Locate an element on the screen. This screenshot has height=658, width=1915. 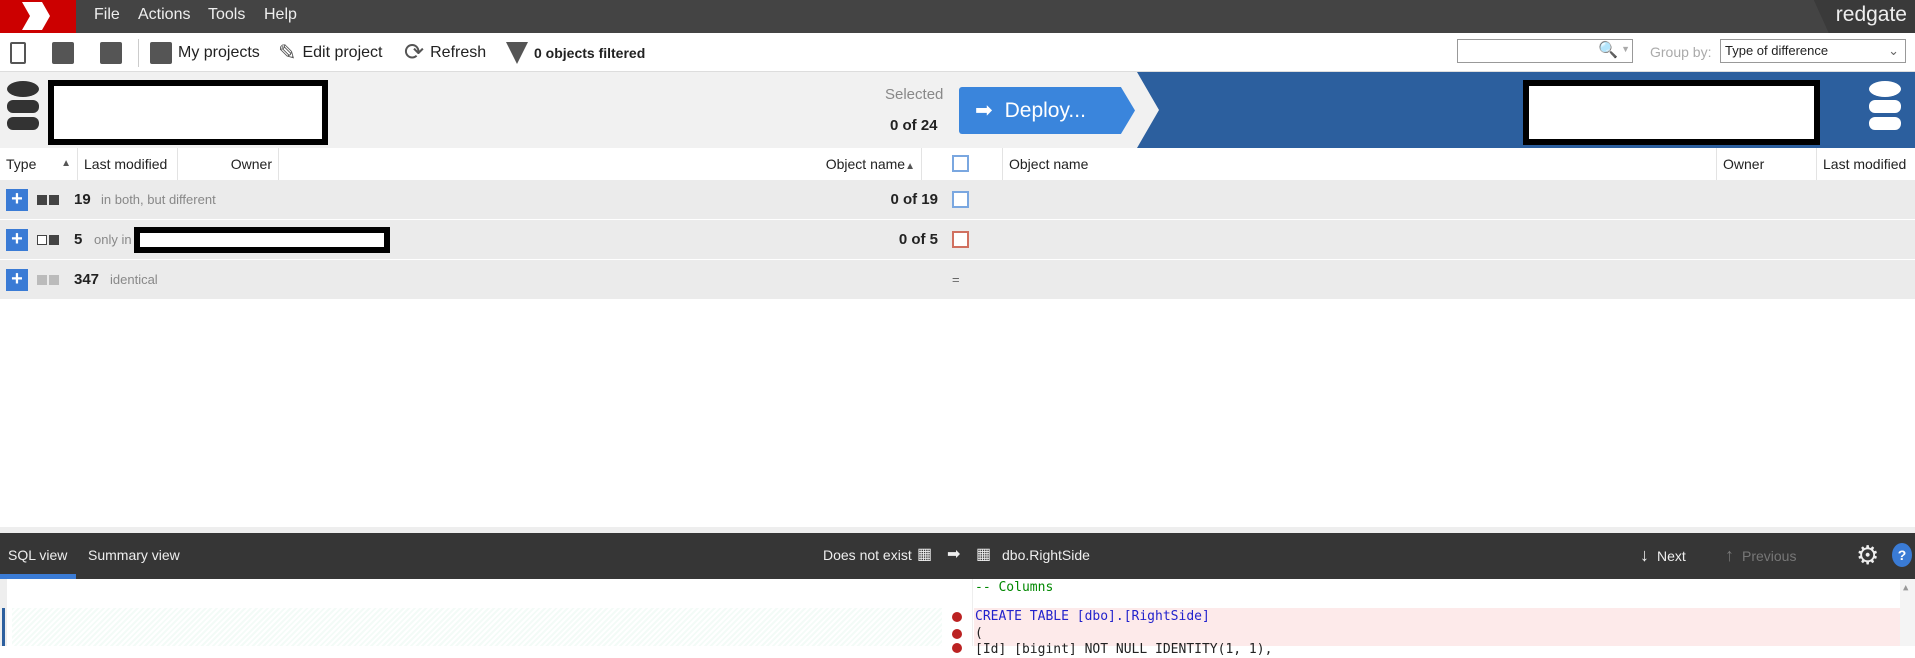
group-selected: 0 of 19 is located at coordinates (914, 199).